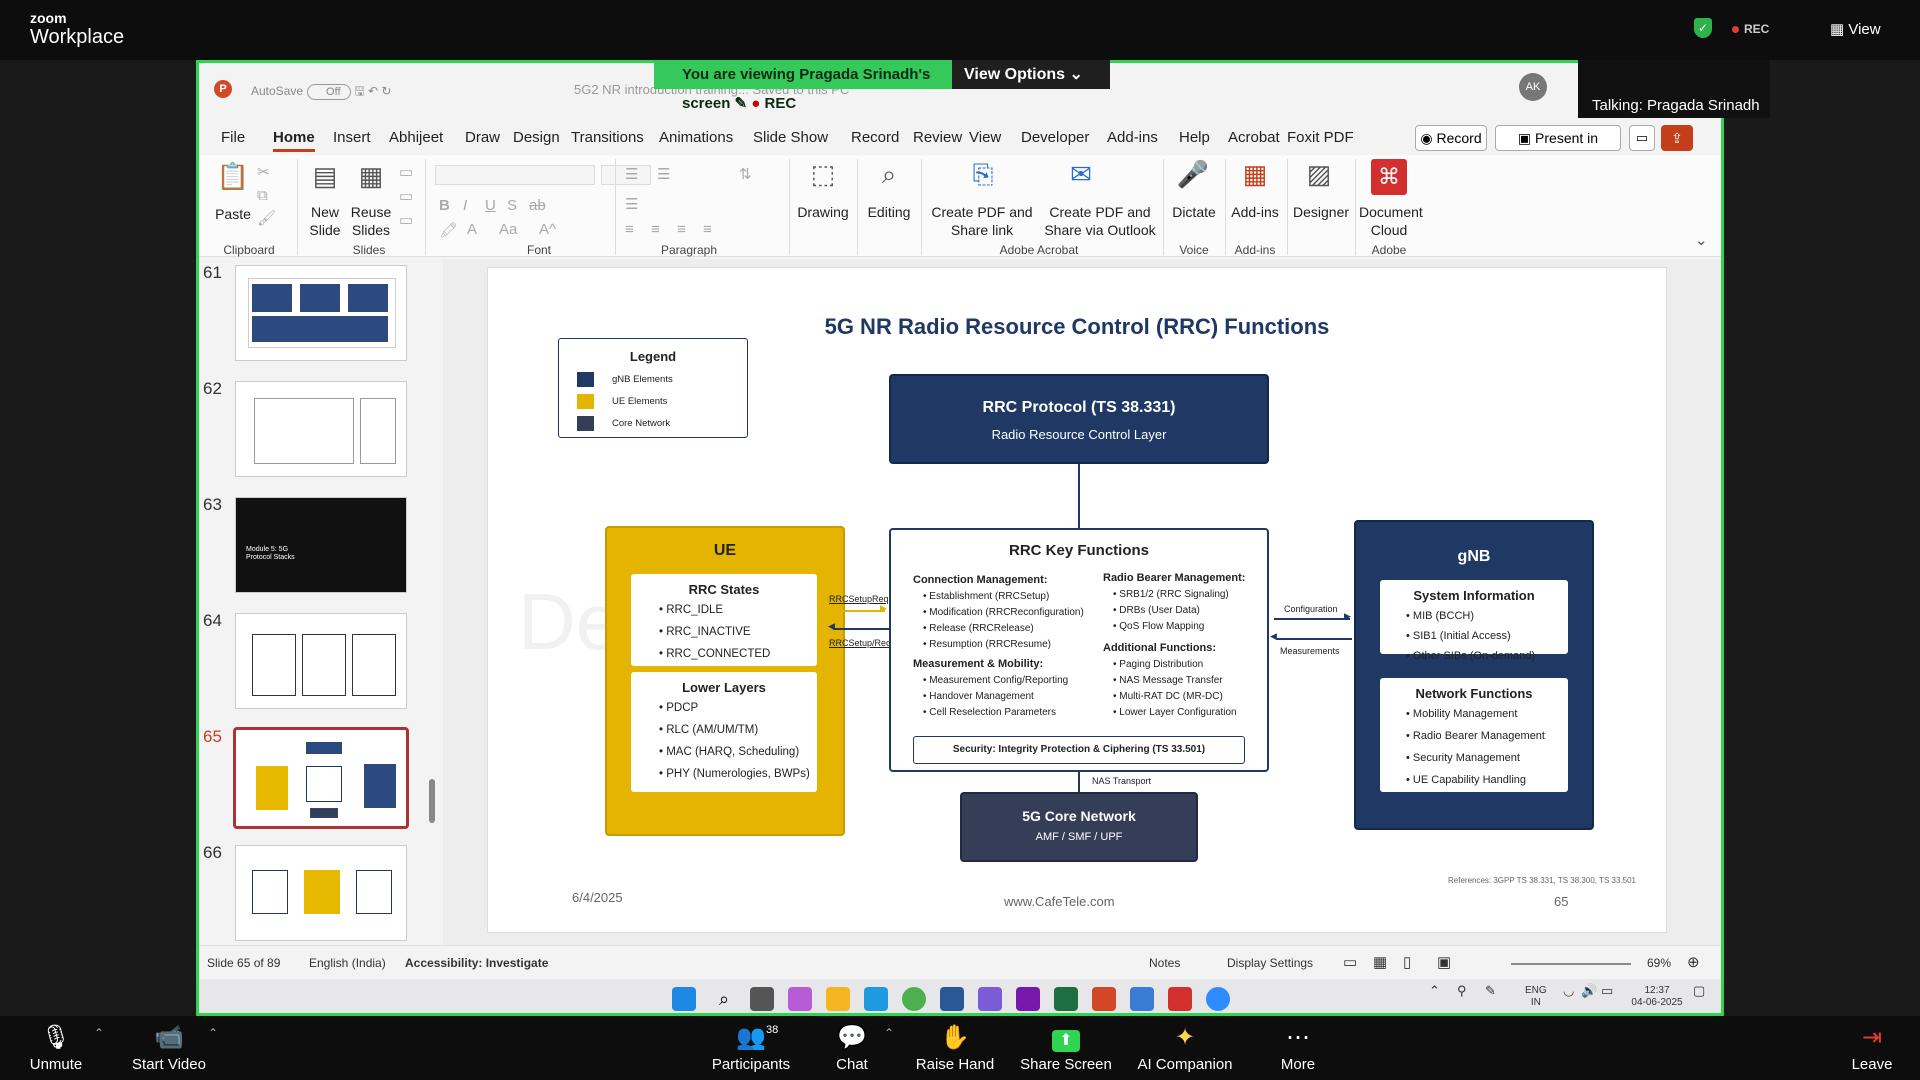  Describe the element at coordinates (1490, 990) in the screenshot. I see `pen-icon: ✎` at that location.